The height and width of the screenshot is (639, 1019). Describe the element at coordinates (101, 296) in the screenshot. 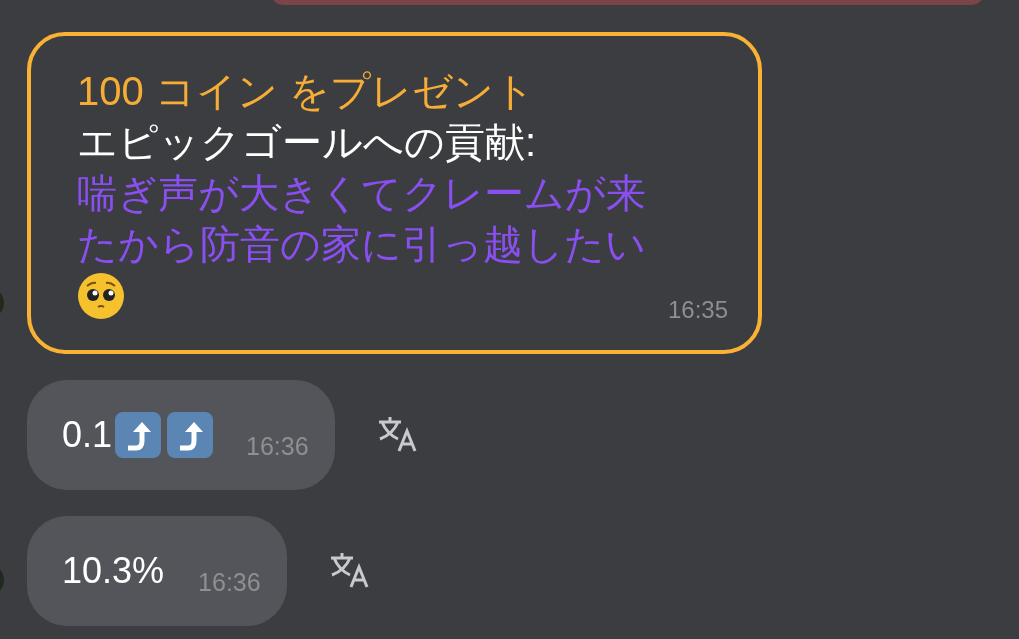

I see `pleading-face-icon` at that location.